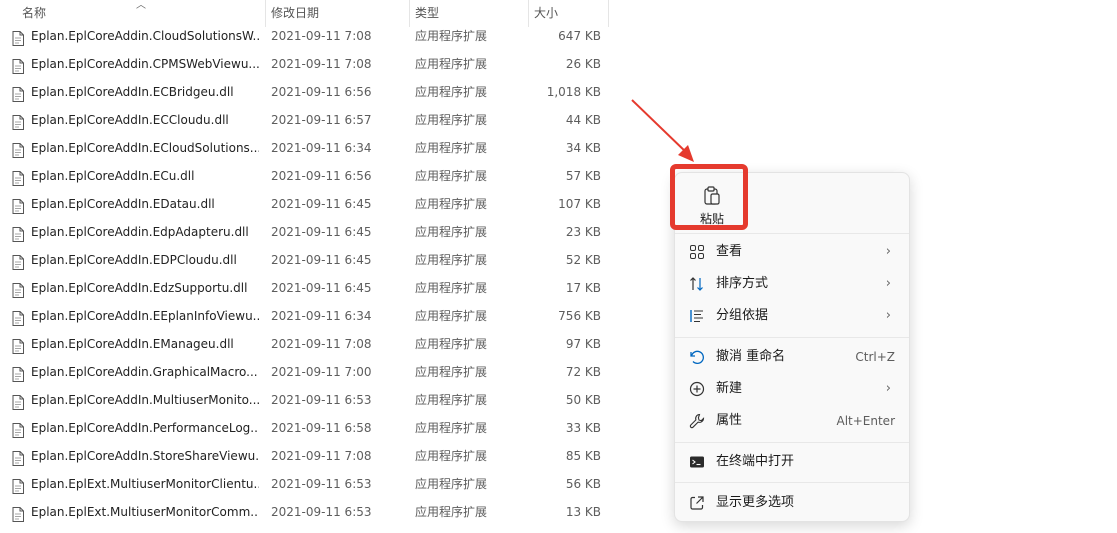  Describe the element at coordinates (755, 461) in the screenshot. I see `menu-item-label: 在终端中打开` at that location.